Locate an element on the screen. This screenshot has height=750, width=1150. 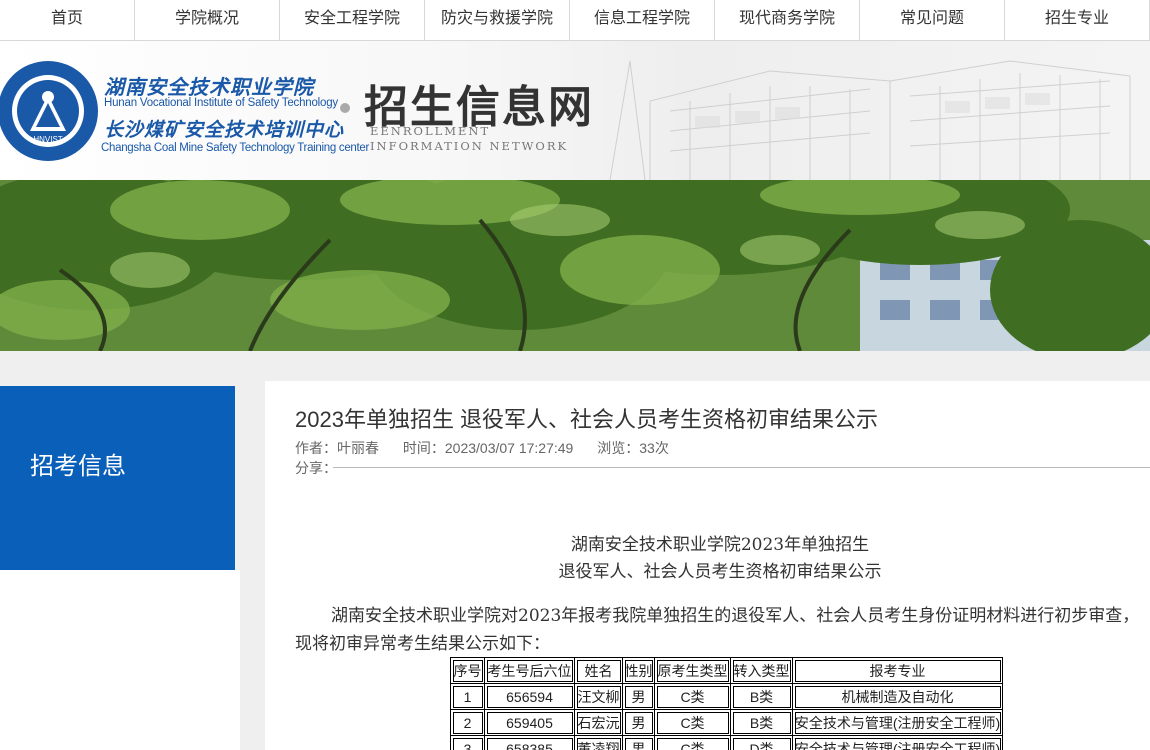
top-nav: 首页 学院概况 安全工程学院 防灾与救援学院 信息工程学院 现代商务学院 常见问题 招生专业 is located at coordinates (575, 20).